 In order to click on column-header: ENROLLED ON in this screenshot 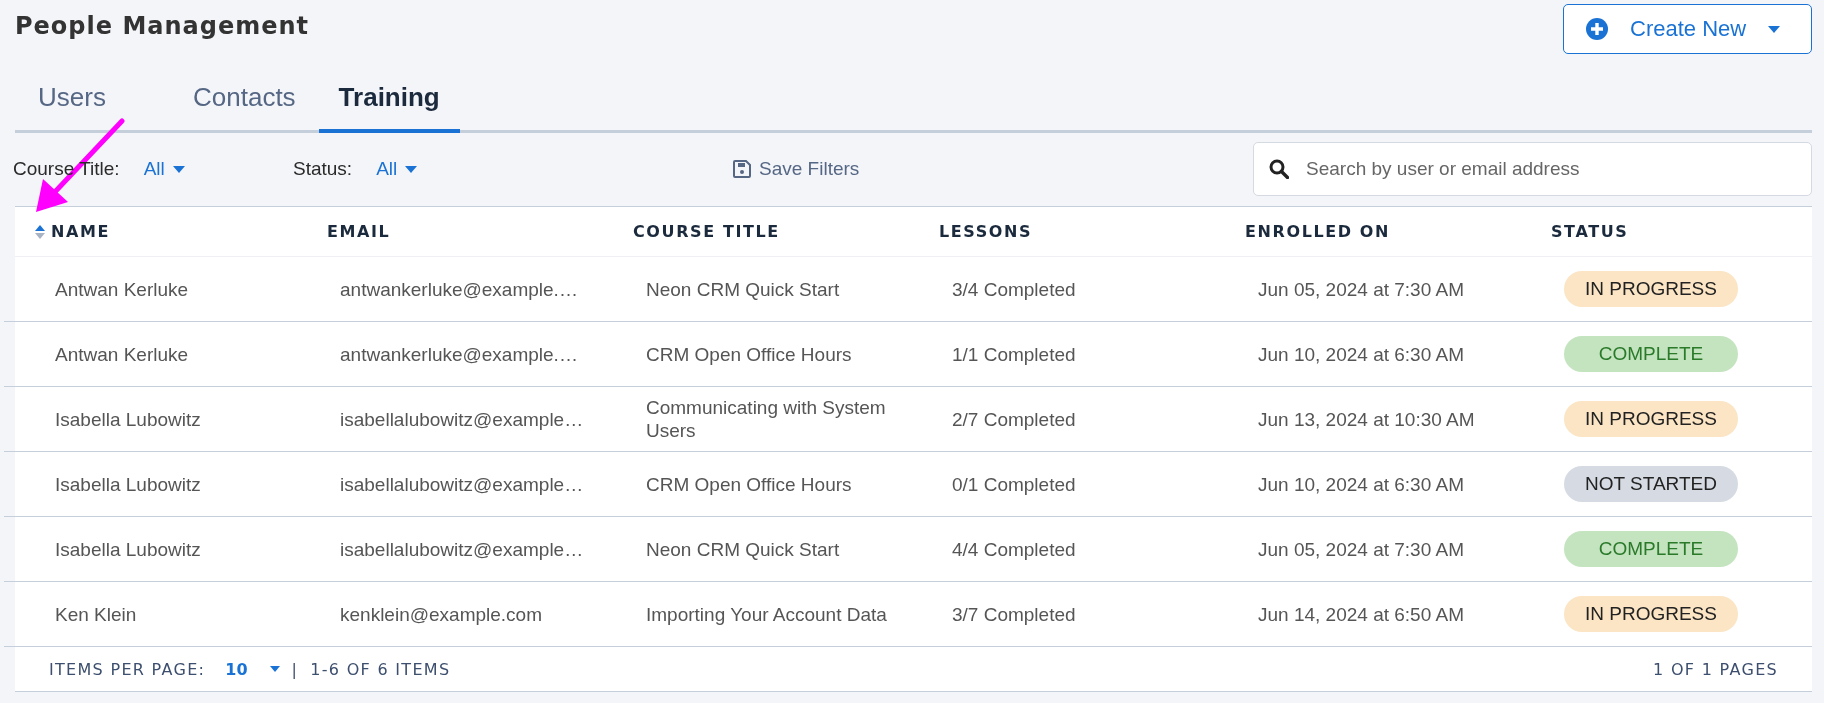, I will do `click(1317, 231)`.